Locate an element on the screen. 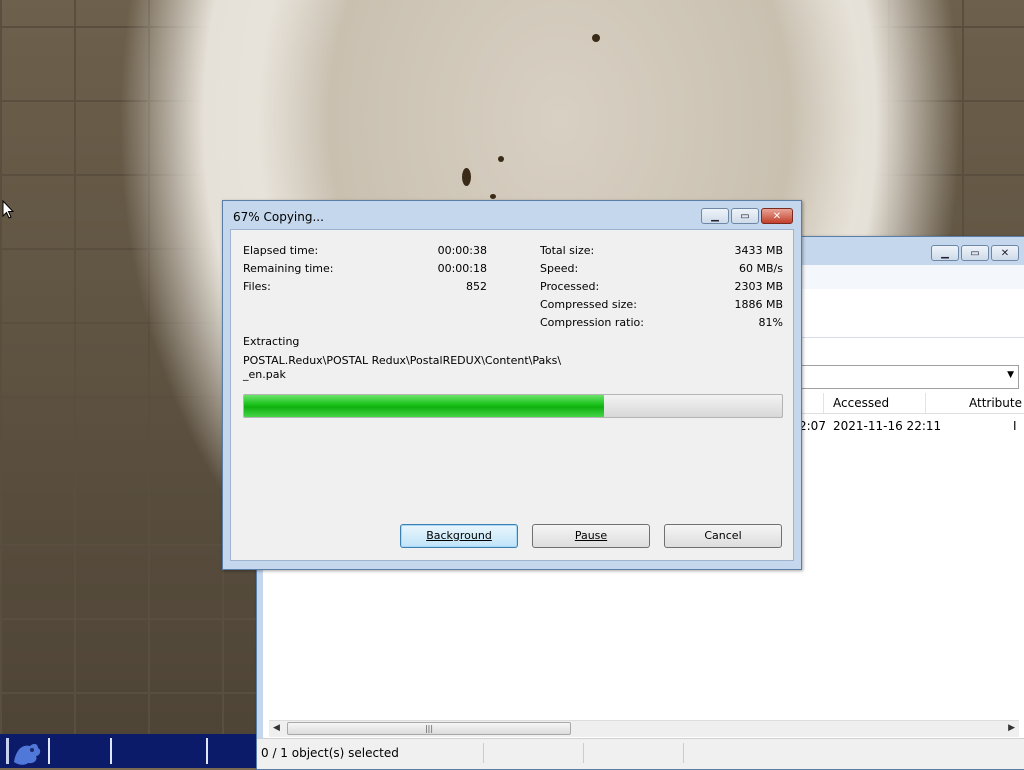 The image size is (1024, 770). background-button-label: Background is located at coordinates (459, 535).